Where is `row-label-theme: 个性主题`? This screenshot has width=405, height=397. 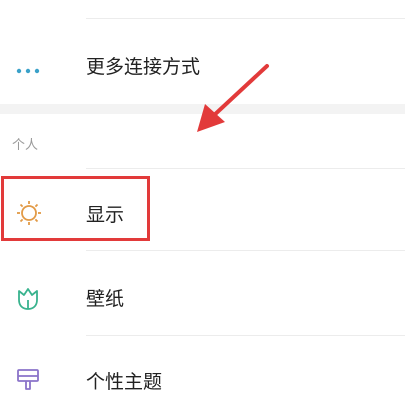
row-label-theme: 个性主题 is located at coordinates (124, 382).